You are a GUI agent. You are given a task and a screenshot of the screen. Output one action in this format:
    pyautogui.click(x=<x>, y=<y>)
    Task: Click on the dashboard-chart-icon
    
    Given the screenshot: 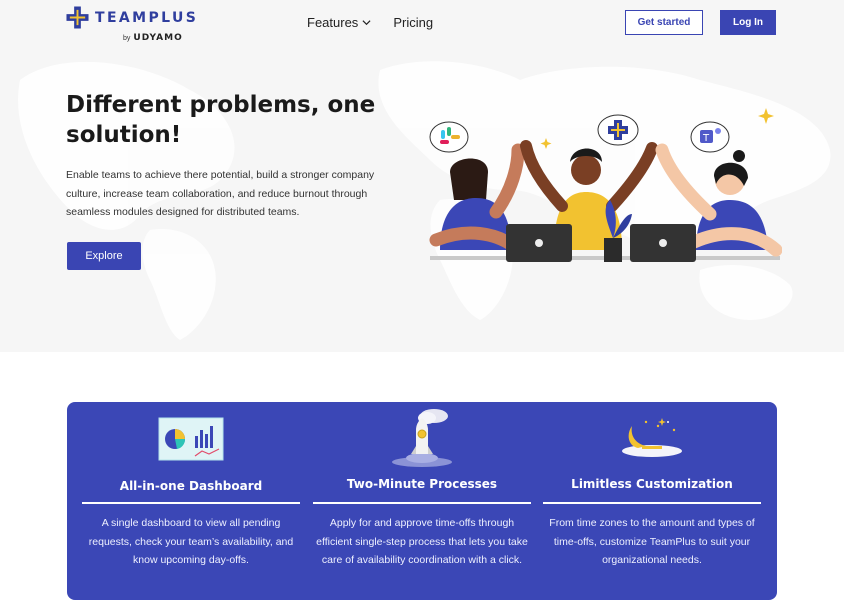 What is the action you would take?
    pyautogui.click(x=191, y=439)
    